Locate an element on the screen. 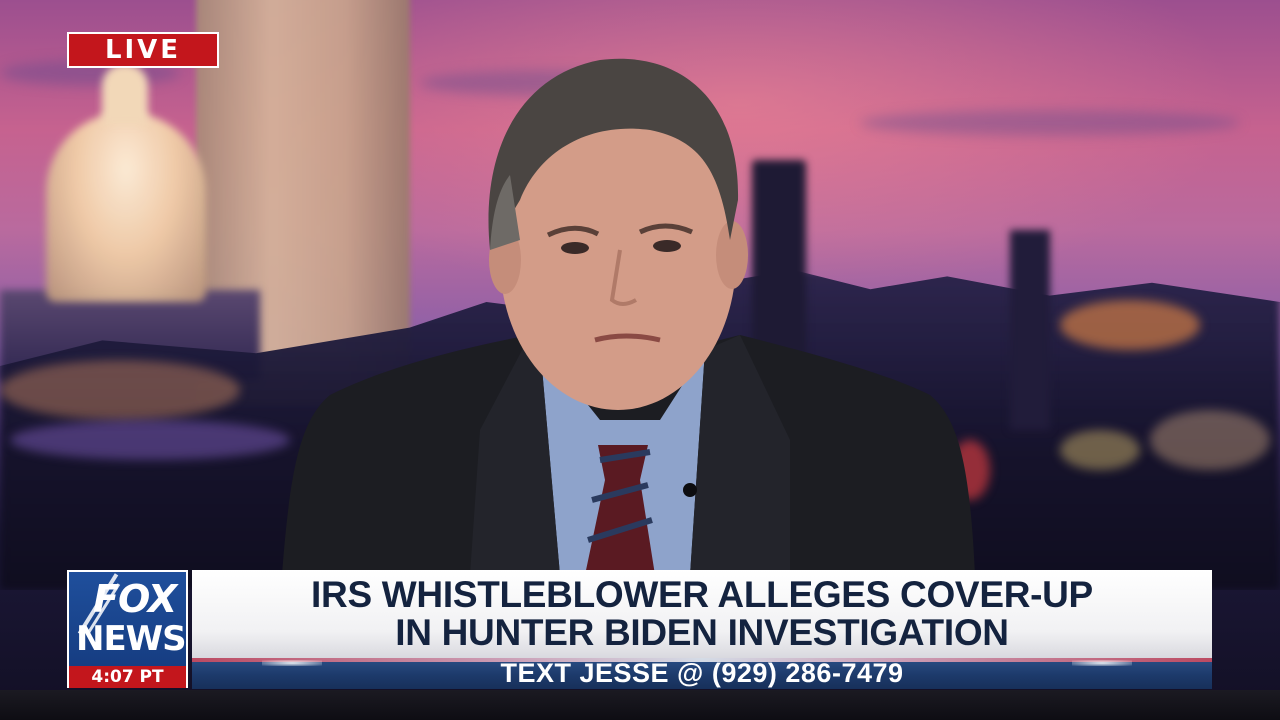 This screenshot has width=1280, height=720. headline-line-1: IRS WHISTLEBLOWER ALLEGES COVER-UP is located at coordinates (702, 594).